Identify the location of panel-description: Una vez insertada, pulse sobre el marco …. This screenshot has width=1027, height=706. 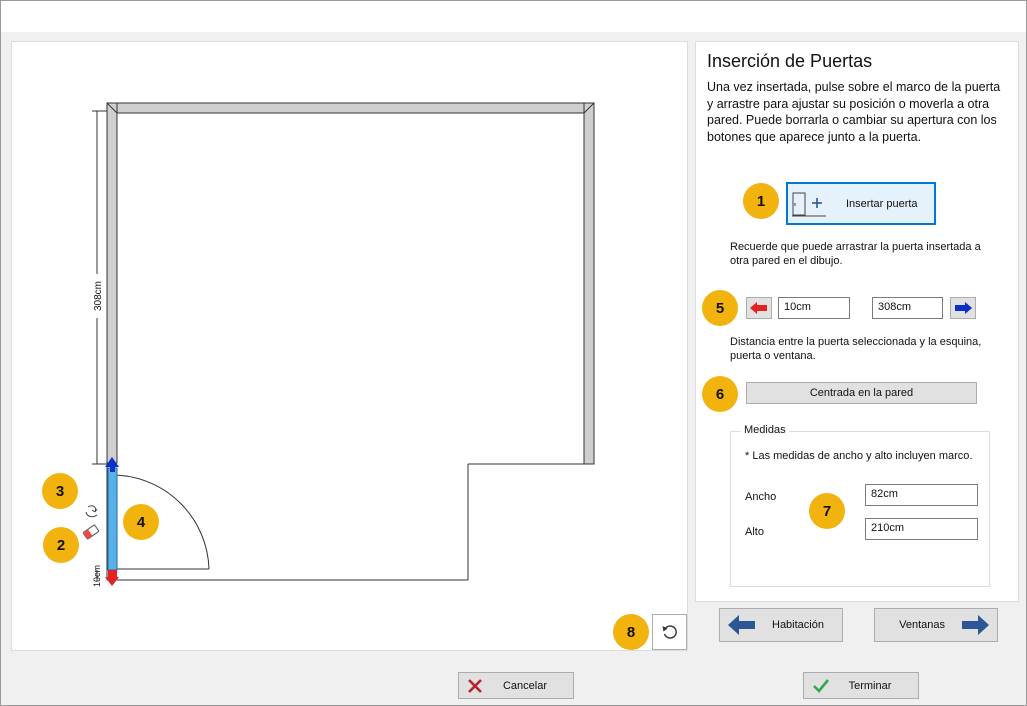
(854, 112).